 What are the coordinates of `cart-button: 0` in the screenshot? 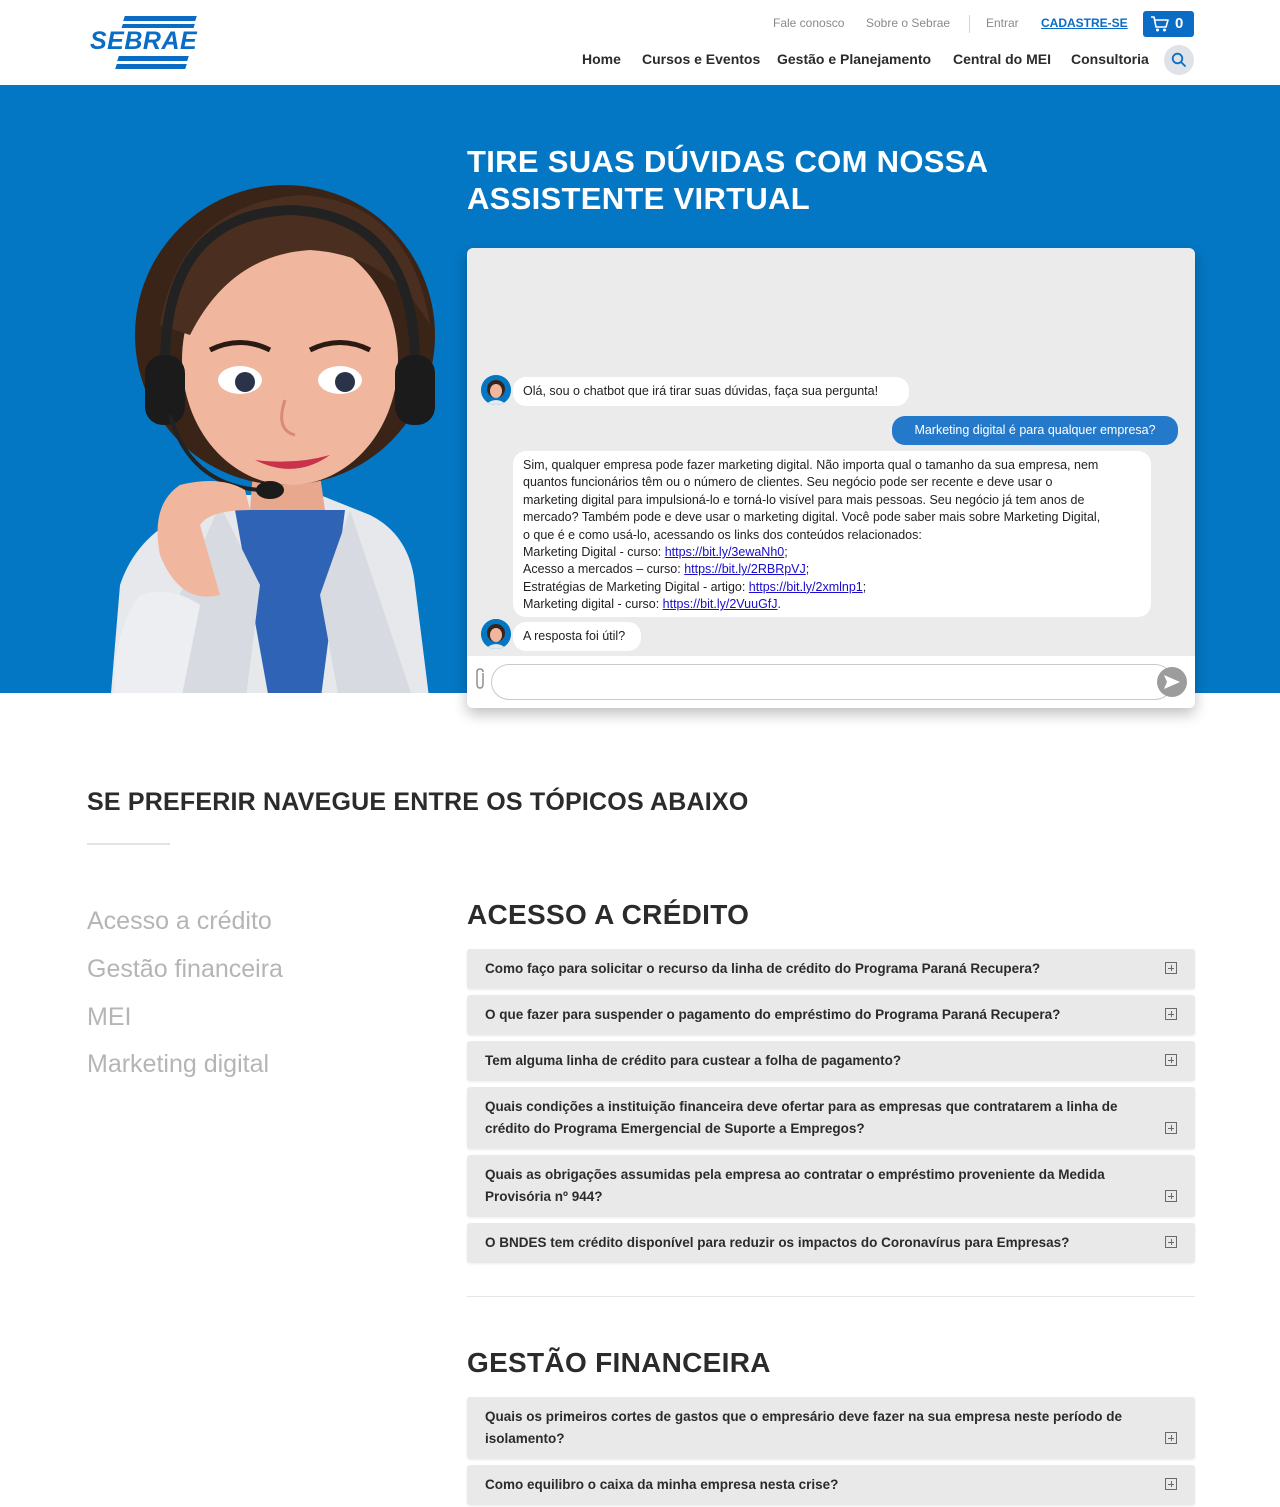 It's located at (1168, 24).